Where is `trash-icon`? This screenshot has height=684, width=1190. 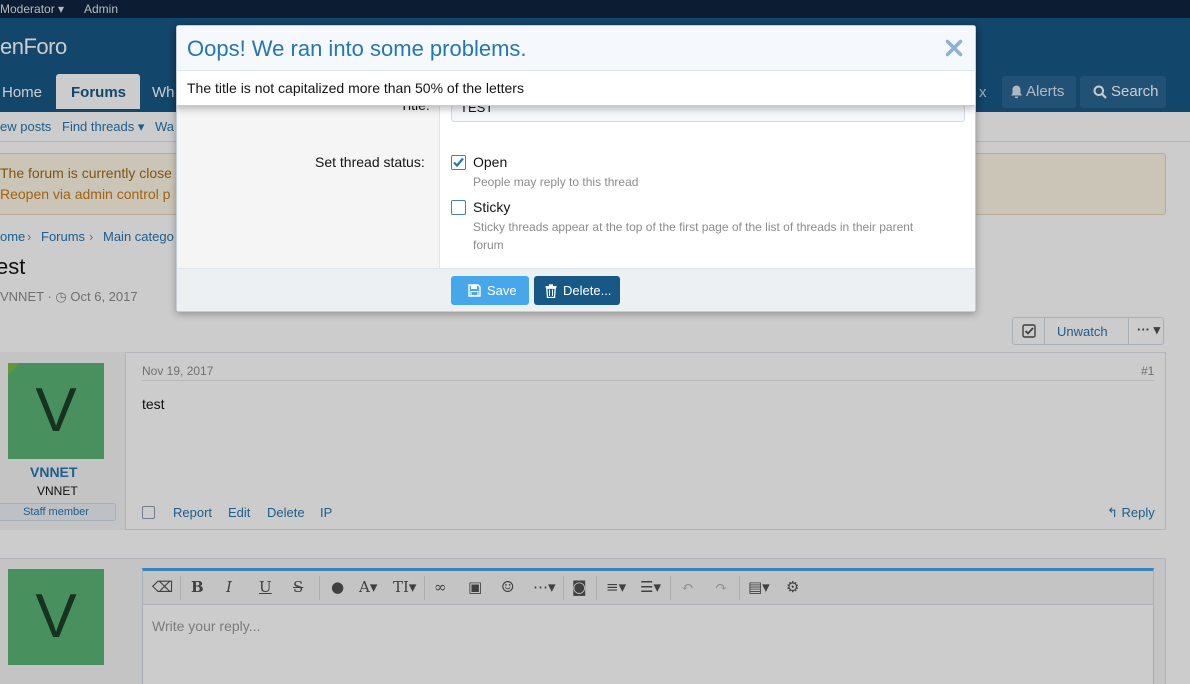
trash-icon is located at coordinates (551, 291).